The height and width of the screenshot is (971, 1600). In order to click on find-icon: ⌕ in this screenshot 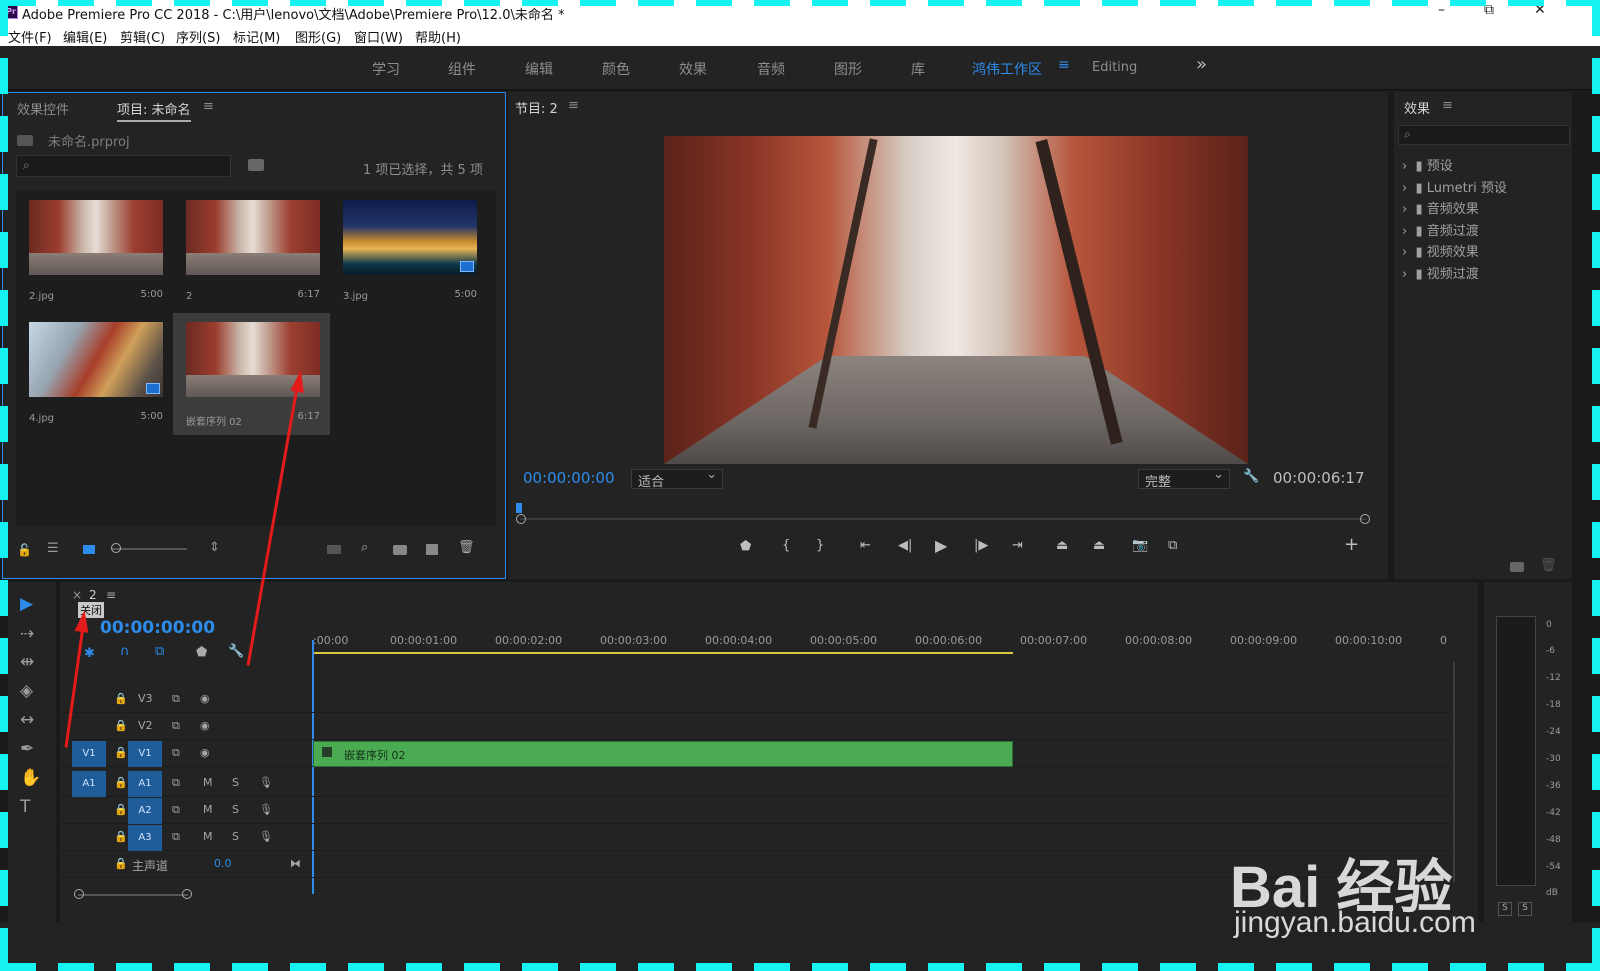, I will do `click(364, 547)`.